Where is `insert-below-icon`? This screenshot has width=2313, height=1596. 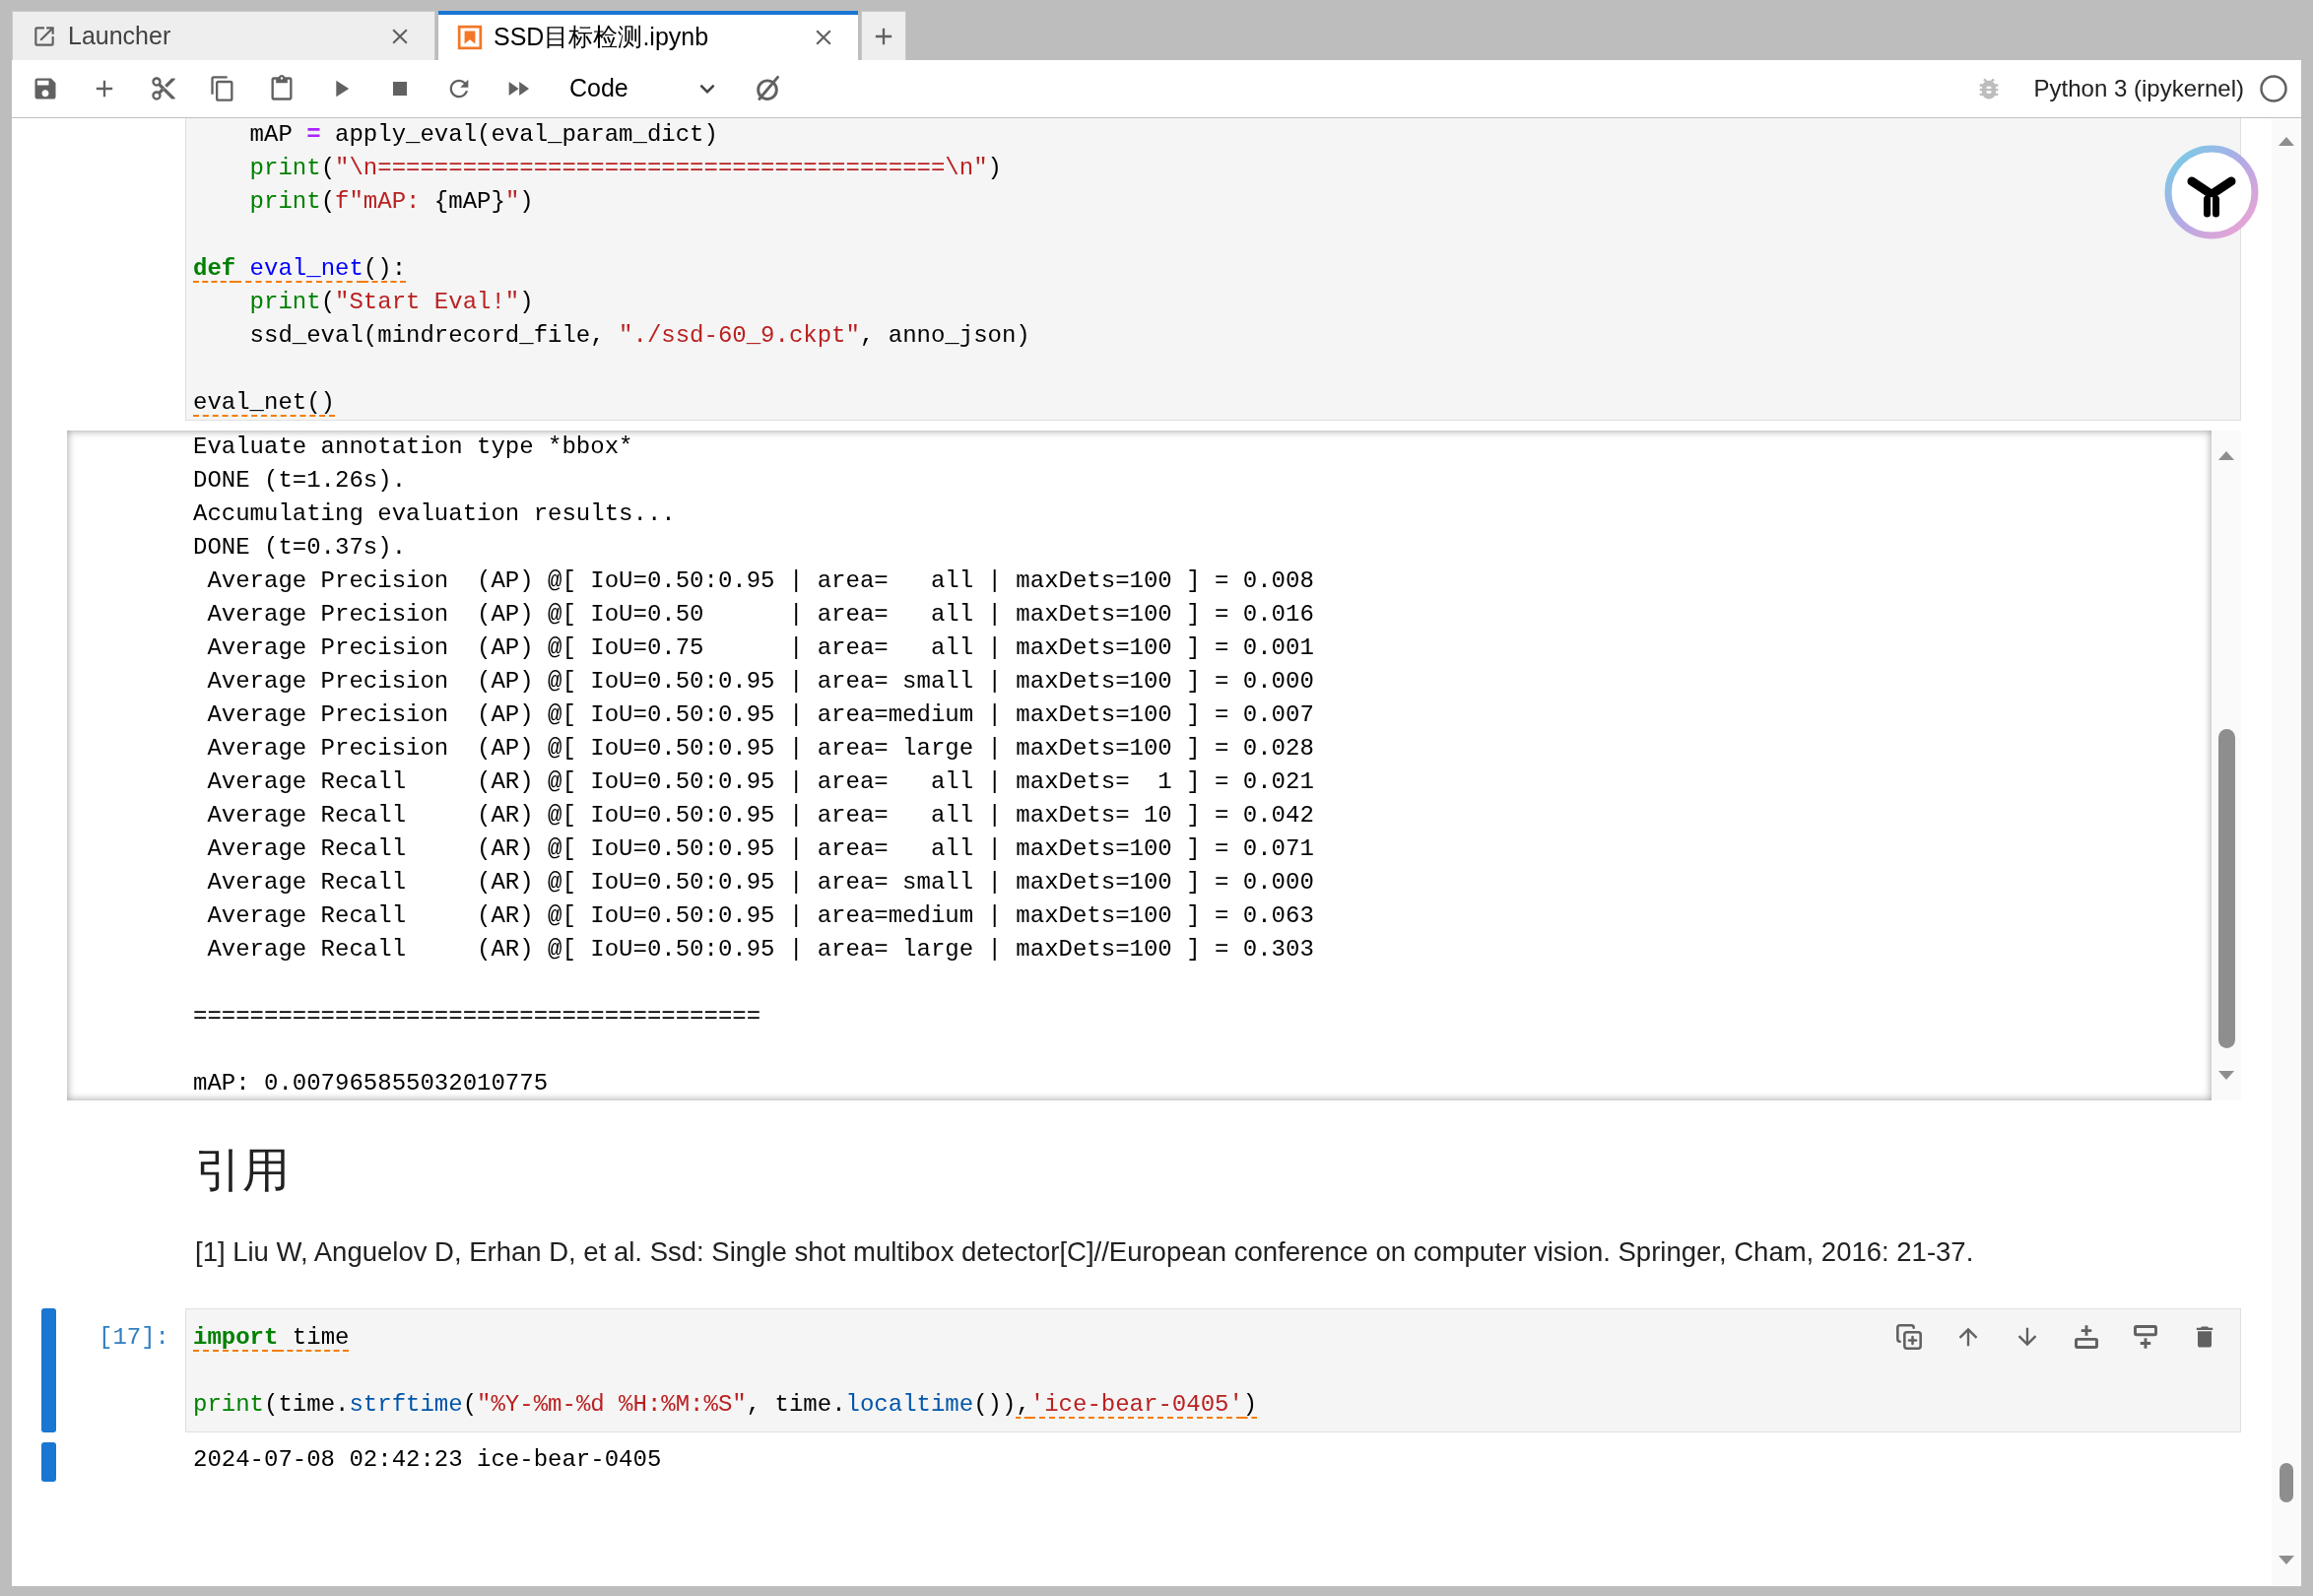
insert-below-icon is located at coordinates (2145, 1337).